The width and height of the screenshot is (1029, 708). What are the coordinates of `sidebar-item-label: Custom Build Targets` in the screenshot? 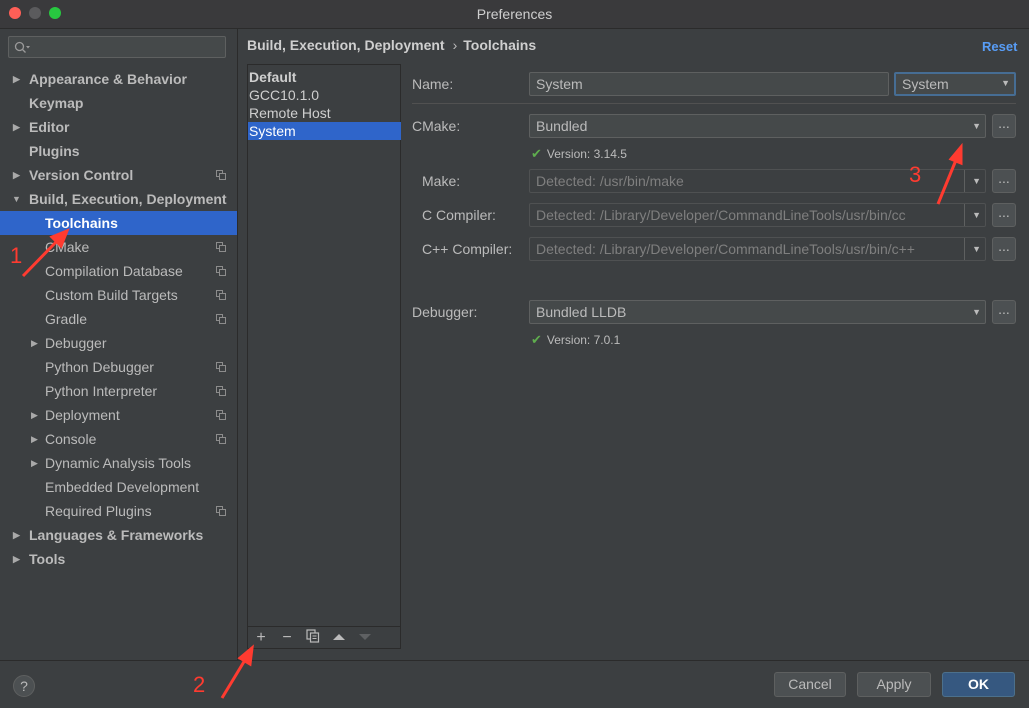 It's located at (111, 295).